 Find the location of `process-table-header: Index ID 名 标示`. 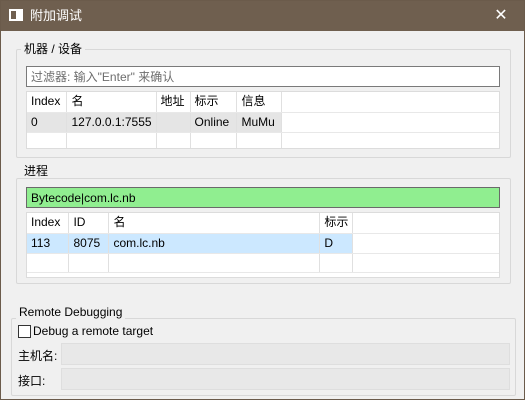

process-table-header: Index ID 名 标示 is located at coordinates (263, 223).